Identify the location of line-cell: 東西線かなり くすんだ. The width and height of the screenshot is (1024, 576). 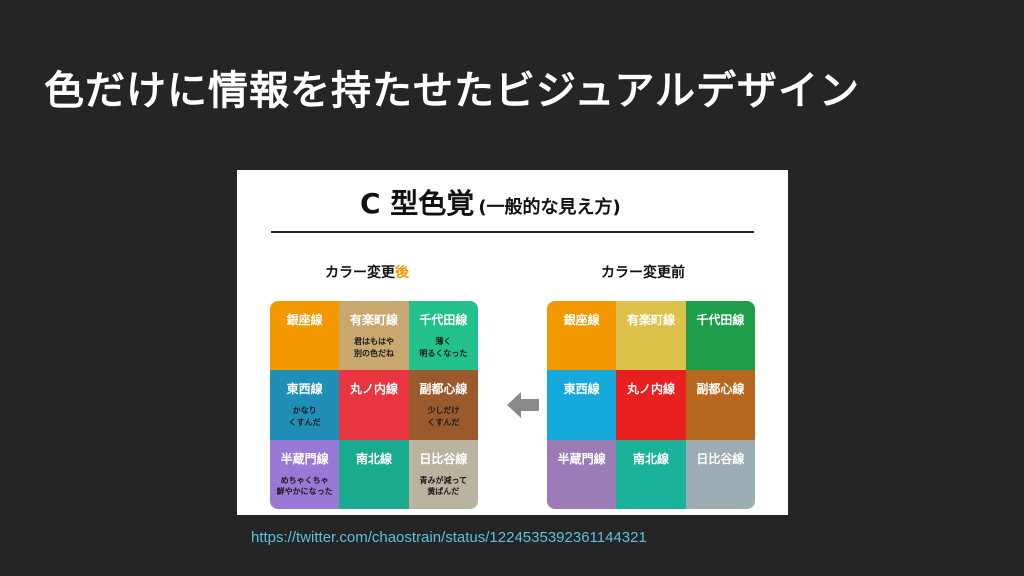
(305, 405).